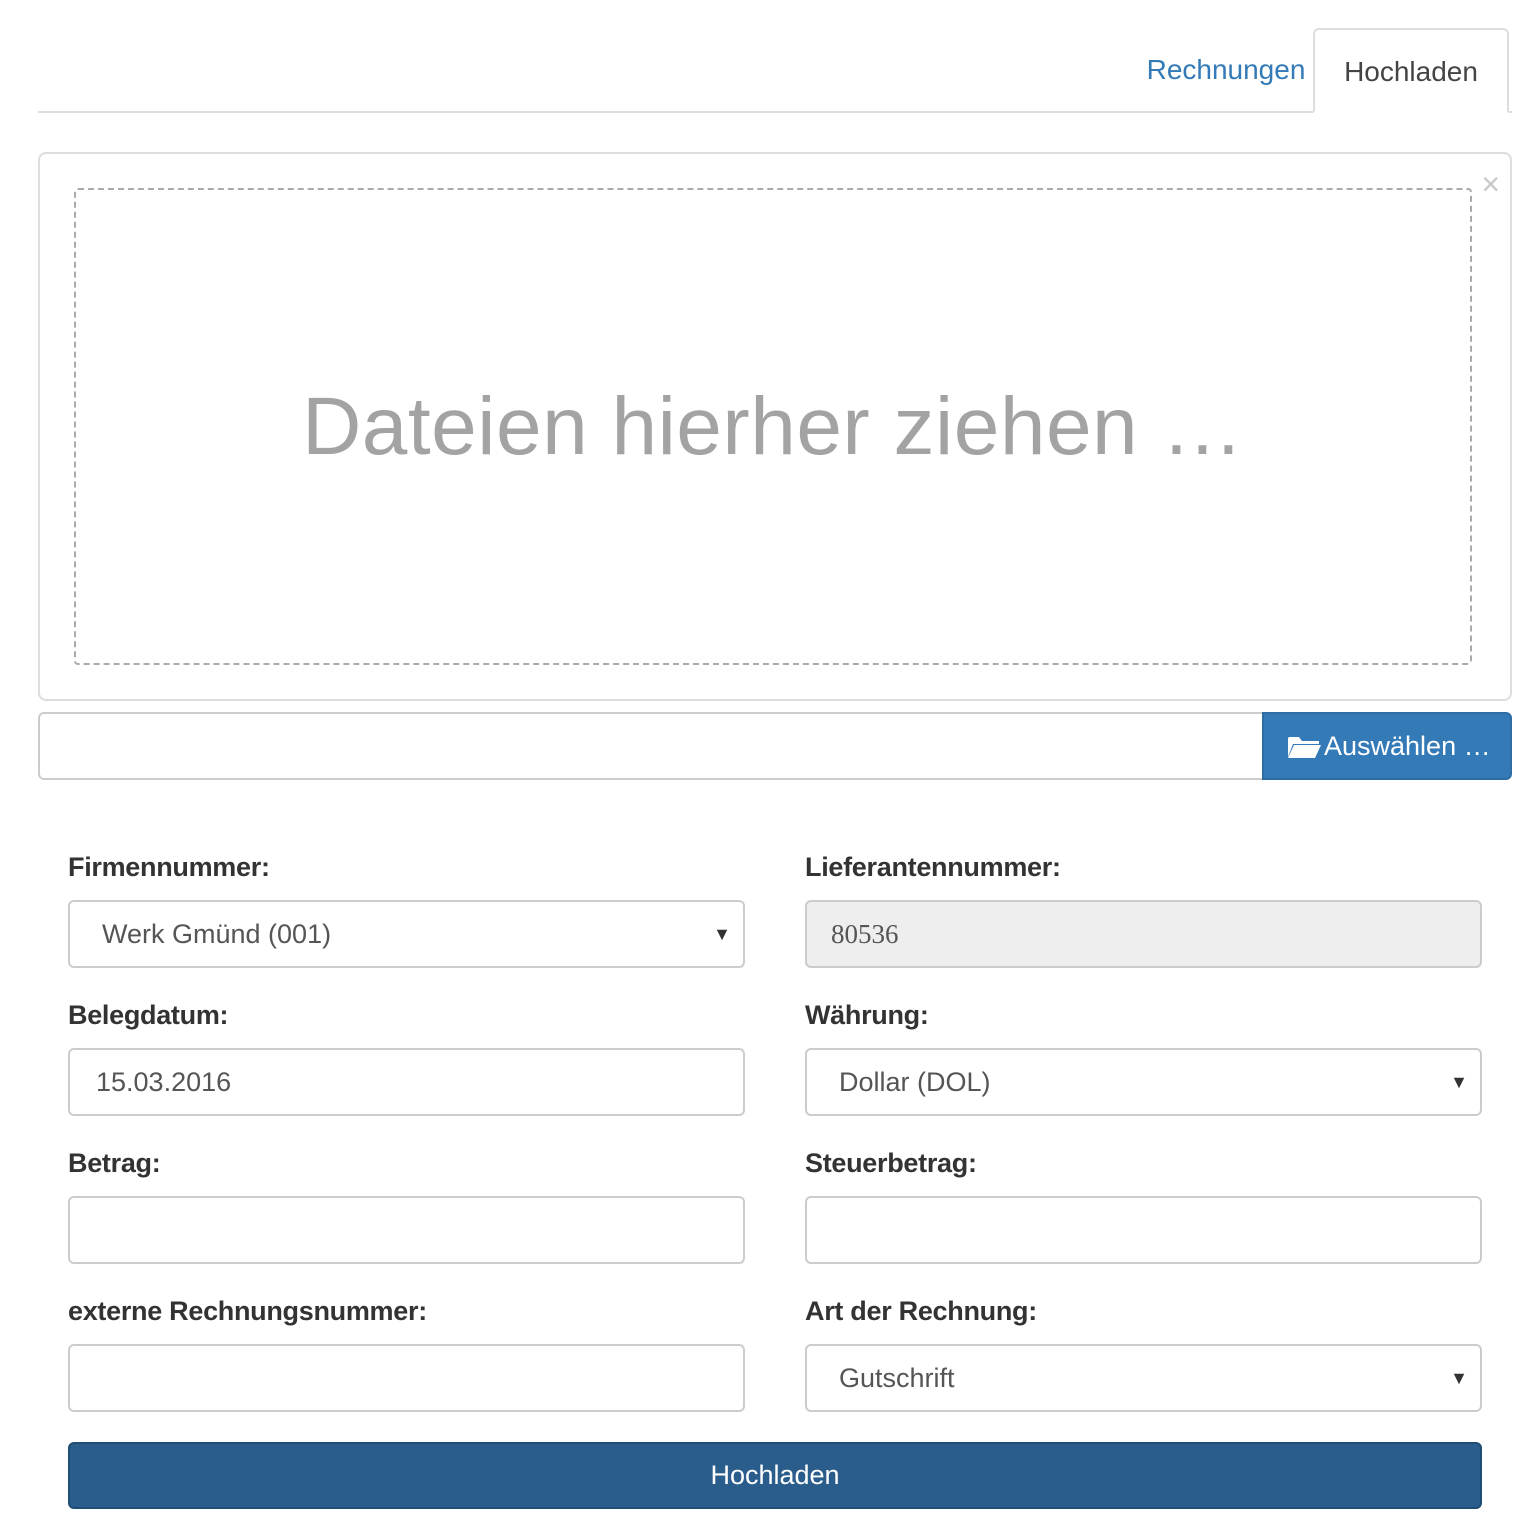 The image size is (1528, 1519). What do you see at coordinates (775, 1475) in the screenshot?
I see `upload-submit-button: Hochladen` at bounding box center [775, 1475].